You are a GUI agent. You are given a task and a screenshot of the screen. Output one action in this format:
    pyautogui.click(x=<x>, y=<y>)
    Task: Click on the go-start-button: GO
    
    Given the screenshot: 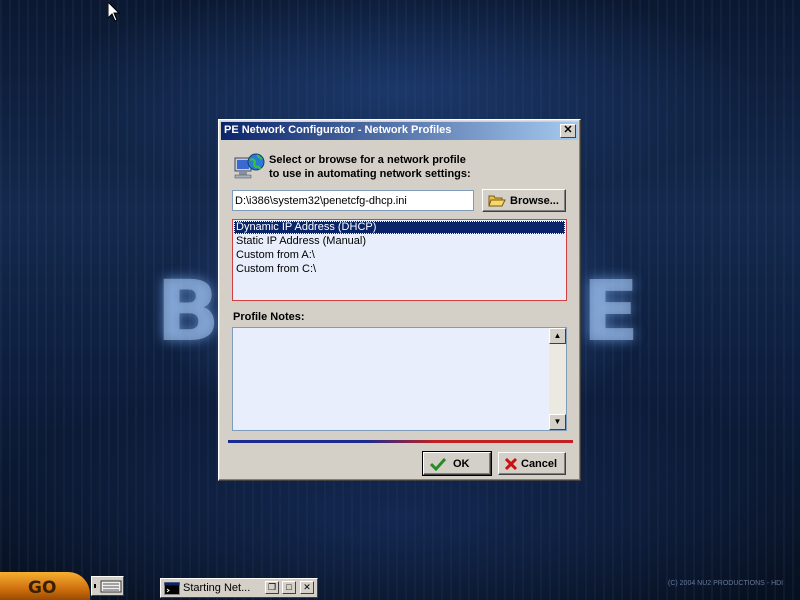 What is the action you would take?
    pyautogui.click(x=45, y=586)
    